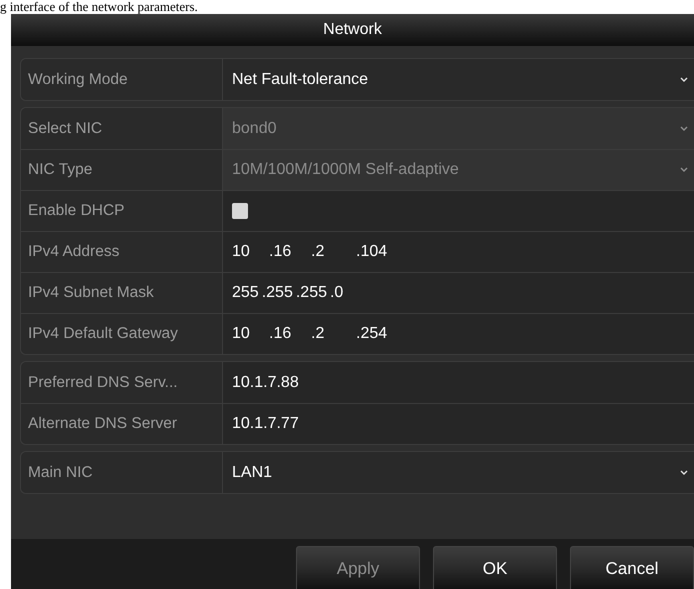 Image resolution: width=694 pixels, height=589 pixels. I want to click on field-label: Main NIC, so click(60, 472).